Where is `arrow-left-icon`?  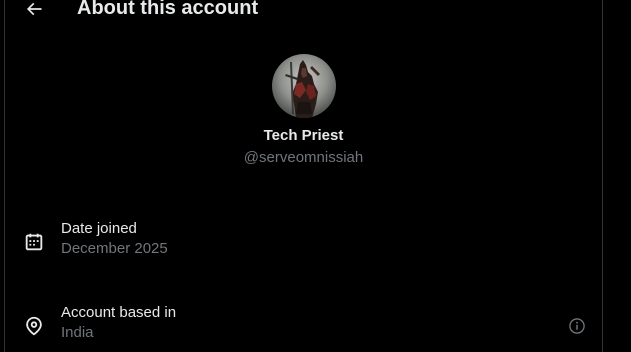
arrow-left-icon is located at coordinates (34, 9).